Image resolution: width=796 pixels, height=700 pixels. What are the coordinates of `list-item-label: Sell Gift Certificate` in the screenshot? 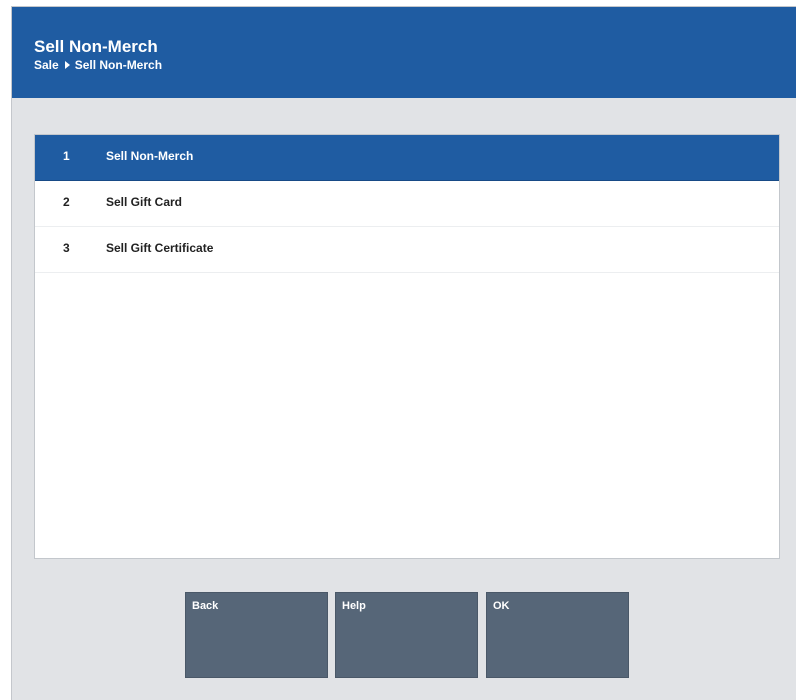 It's located at (160, 248).